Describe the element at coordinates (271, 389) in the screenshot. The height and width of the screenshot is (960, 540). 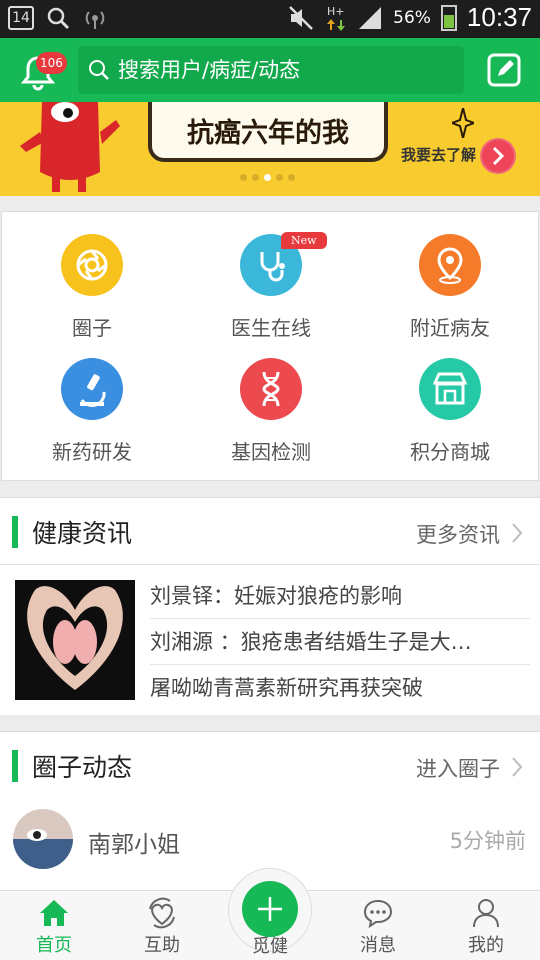
I see `dna-icon` at that location.